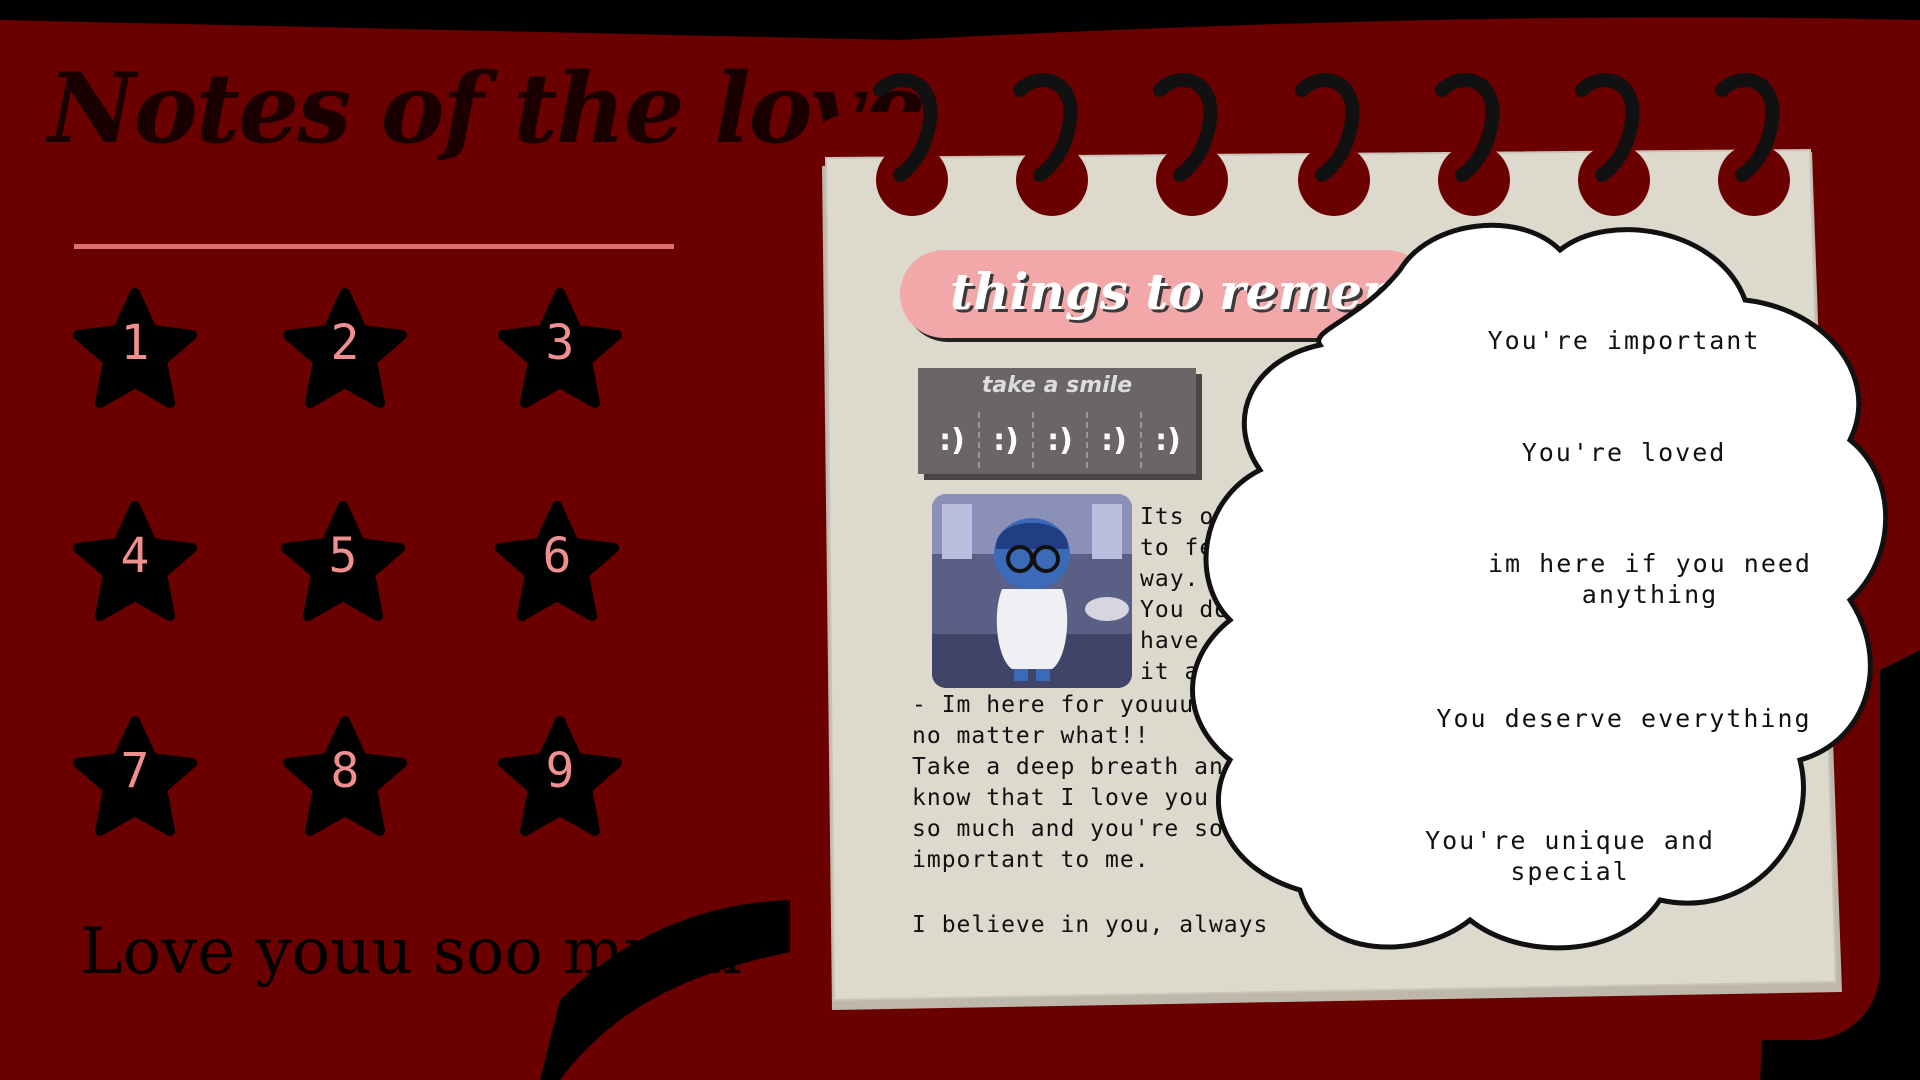 The image size is (1920, 1080). Describe the element at coordinates (1624, 452) in the screenshot. I see `cloud-message-2: You're loved` at that location.